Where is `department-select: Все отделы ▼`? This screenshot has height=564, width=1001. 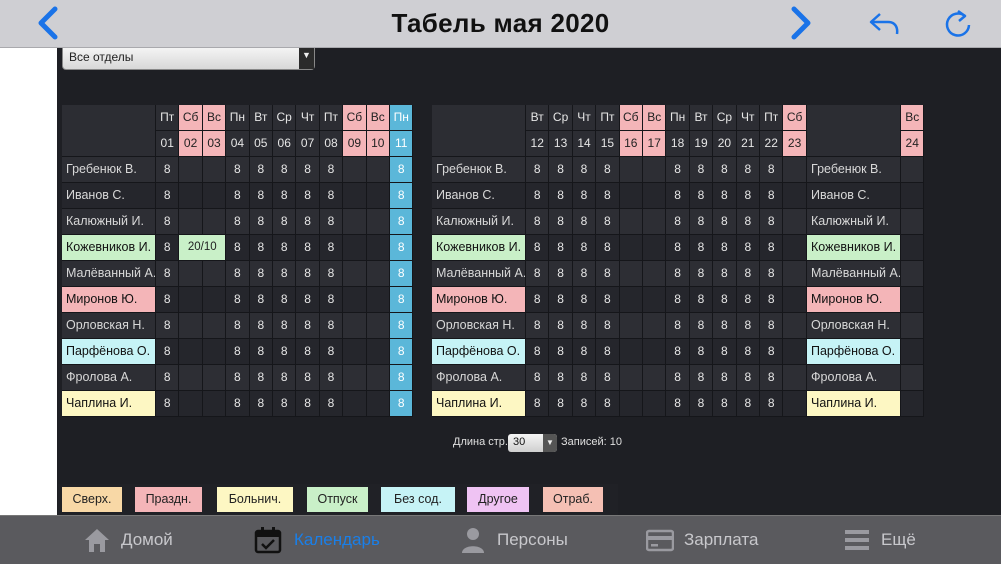
department-select: Все отделы ▼ is located at coordinates (188, 59).